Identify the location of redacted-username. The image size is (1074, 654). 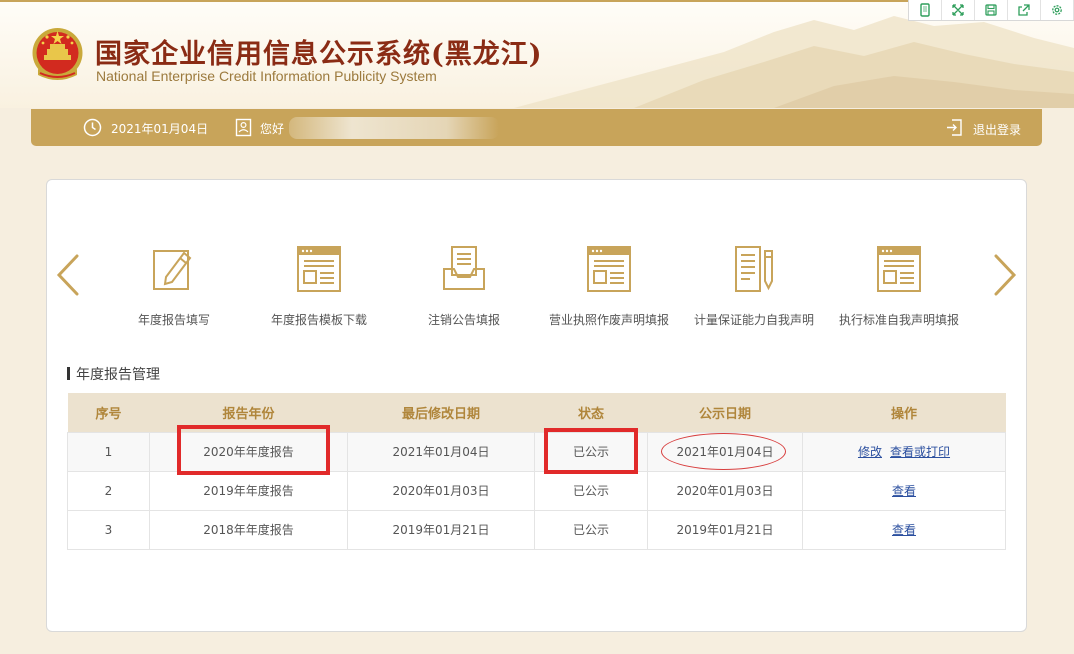
(394, 128).